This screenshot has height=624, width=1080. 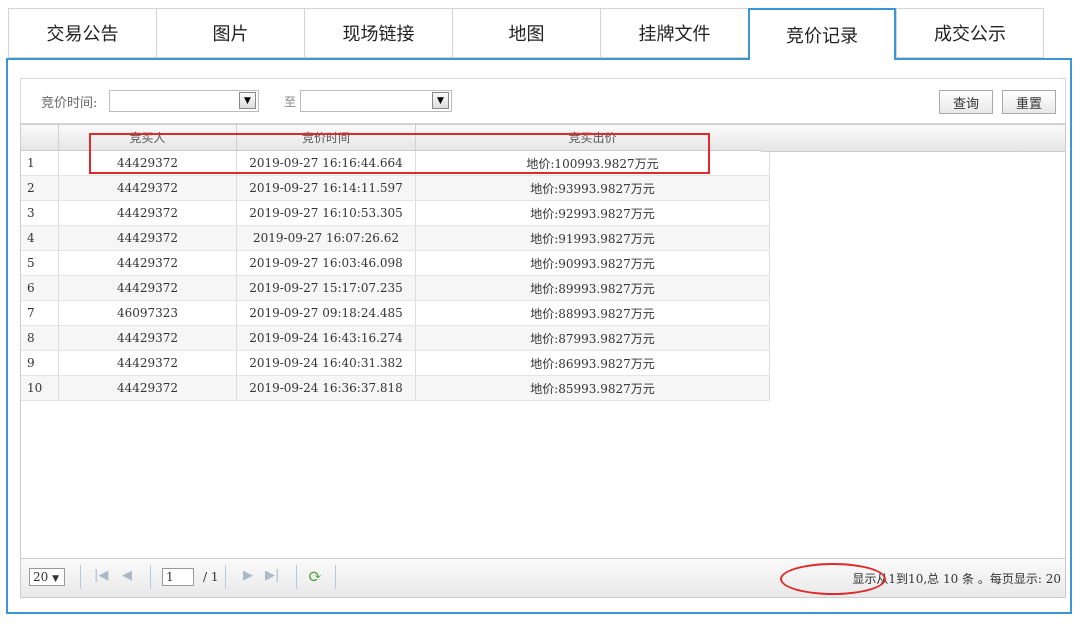 What do you see at coordinates (40, 363) in the screenshot?
I see `row-number-cell: 9` at bounding box center [40, 363].